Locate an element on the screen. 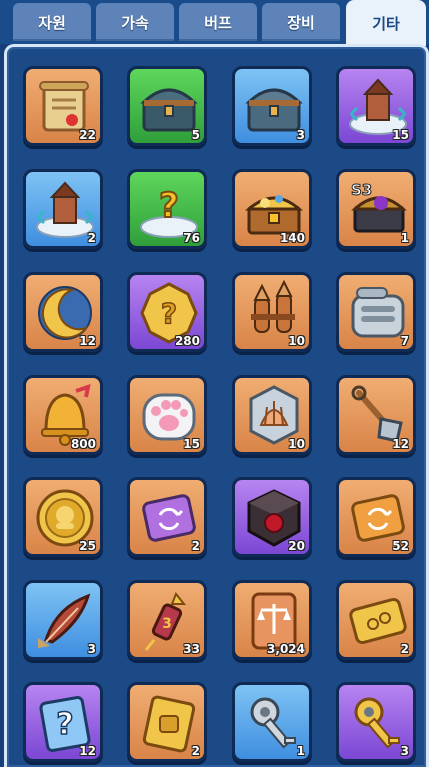  item-slot-refresh-ticket: 2 is located at coordinates (167, 517).